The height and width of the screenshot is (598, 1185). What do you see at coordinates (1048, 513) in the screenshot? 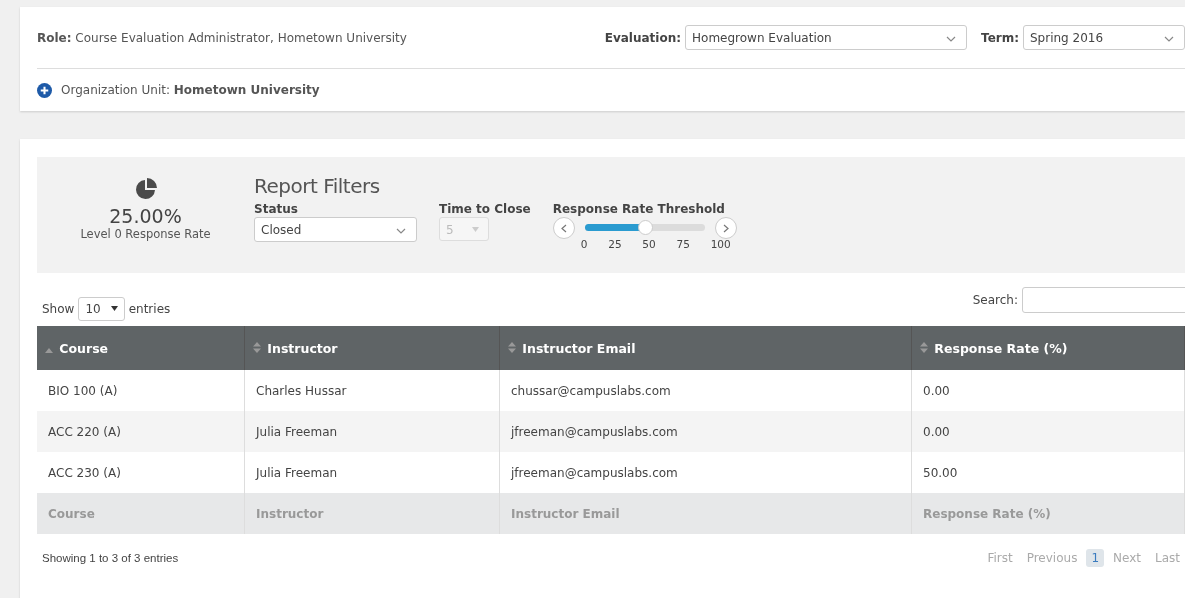
I see `column-footer: Response Rate (%)` at bounding box center [1048, 513].